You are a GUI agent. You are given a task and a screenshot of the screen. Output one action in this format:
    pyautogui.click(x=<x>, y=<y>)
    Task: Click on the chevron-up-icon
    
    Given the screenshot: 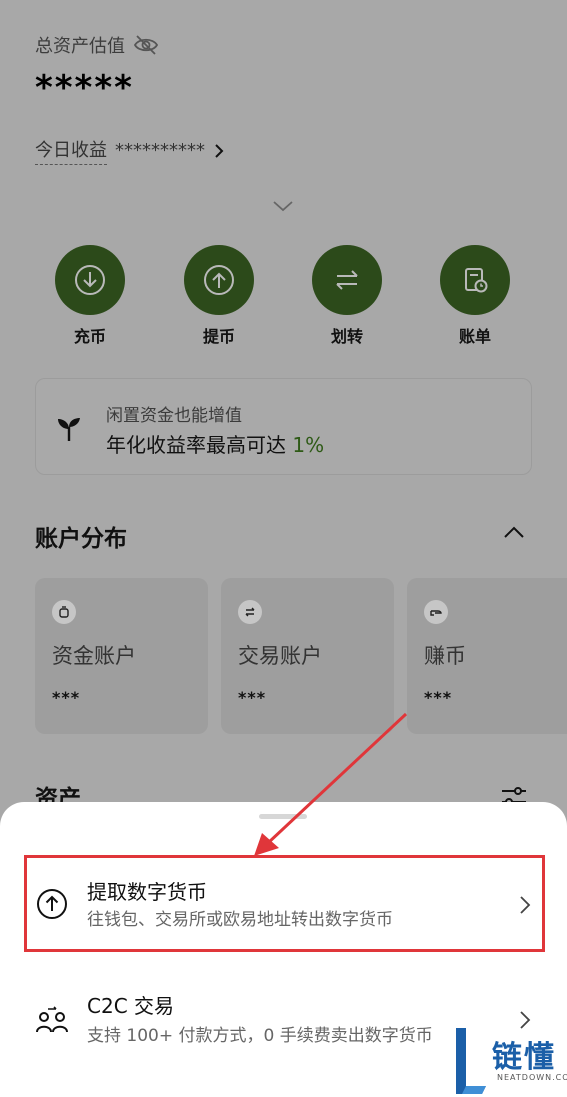 What is the action you would take?
    pyautogui.click(x=514, y=532)
    